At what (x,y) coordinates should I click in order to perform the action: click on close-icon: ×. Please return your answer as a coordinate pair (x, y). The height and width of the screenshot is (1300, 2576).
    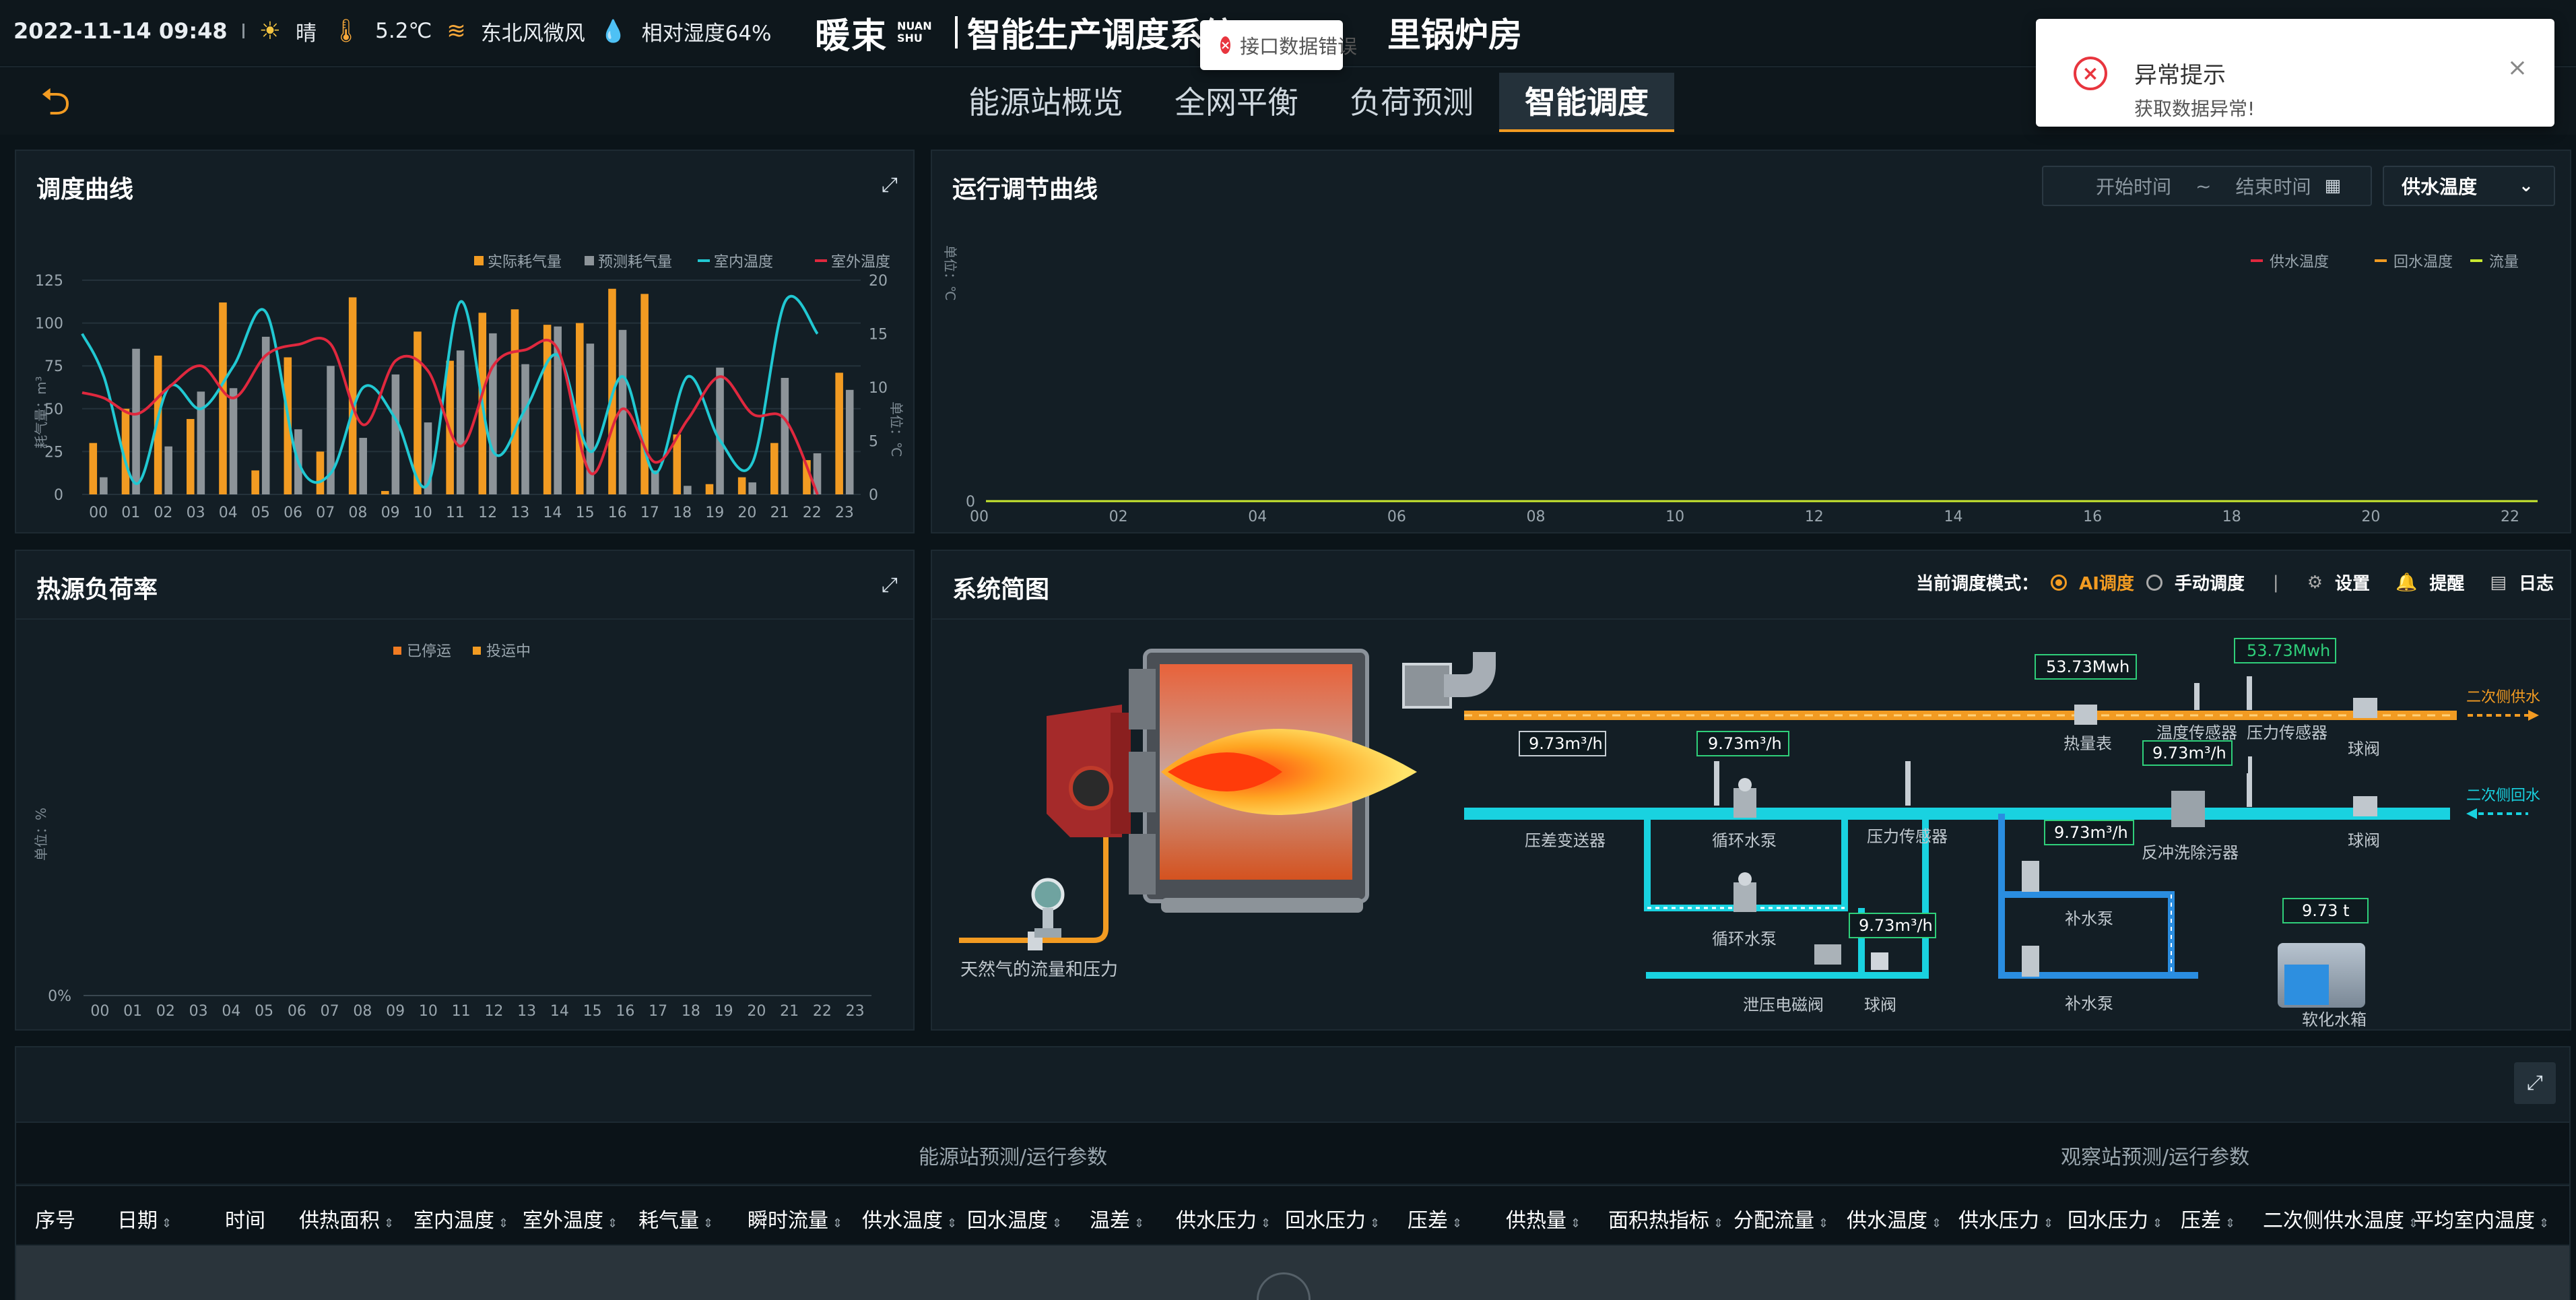
    Looking at the image, I should click on (2517, 68).